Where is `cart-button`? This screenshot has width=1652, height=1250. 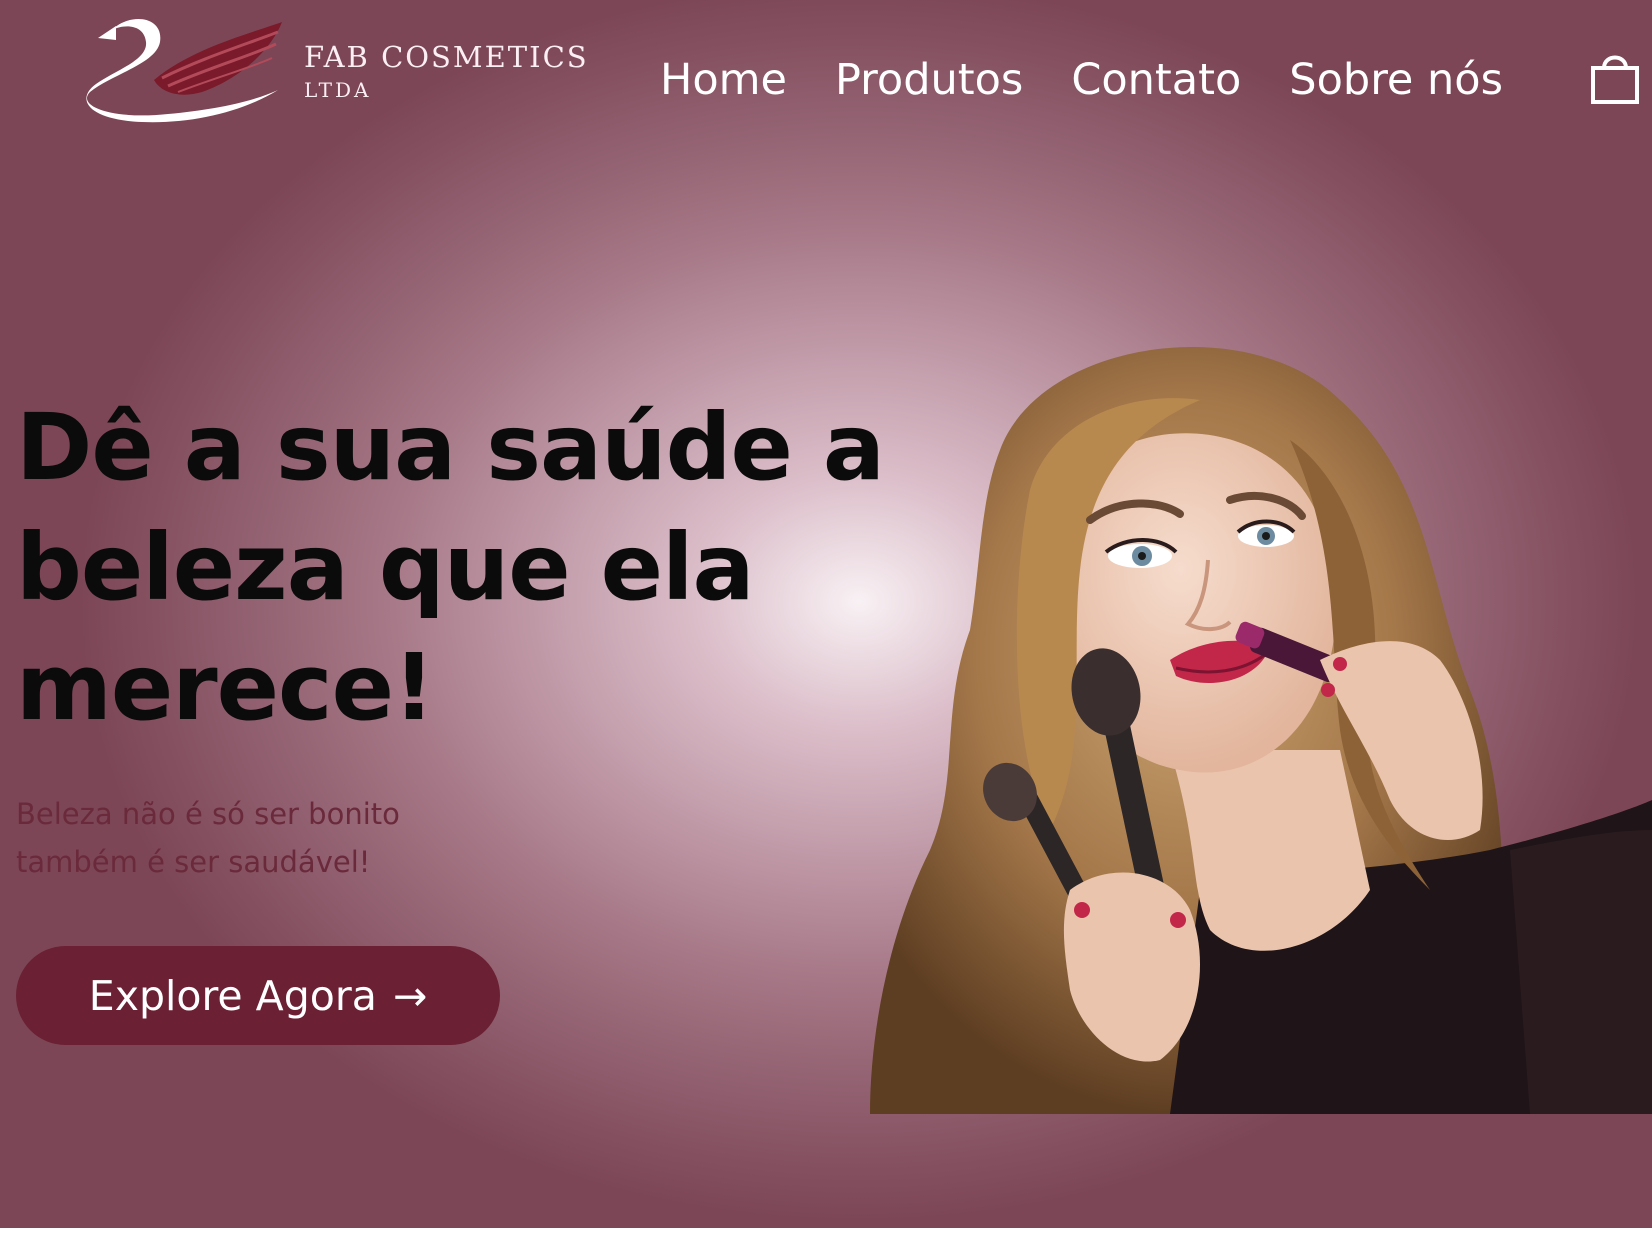 cart-button is located at coordinates (1616, 78).